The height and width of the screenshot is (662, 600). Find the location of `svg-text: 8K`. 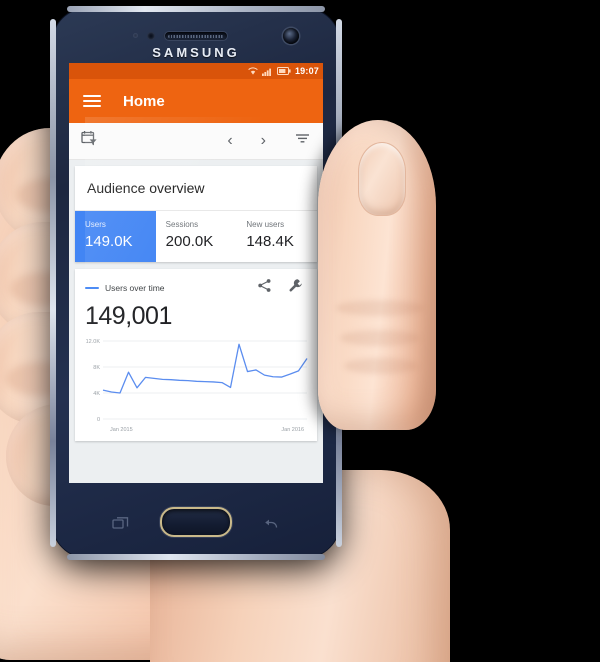

svg-text: 8K is located at coordinates (96, 368).